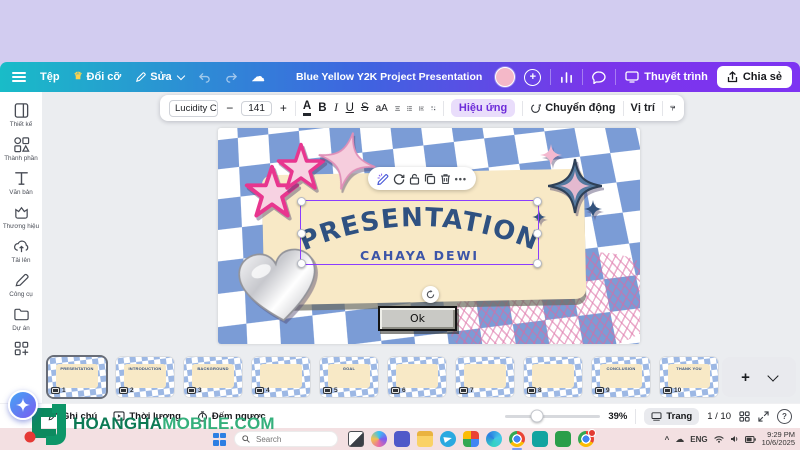  What do you see at coordinates (744, 416) in the screenshot?
I see `grid-view-icon` at bounding box center [744, 416].